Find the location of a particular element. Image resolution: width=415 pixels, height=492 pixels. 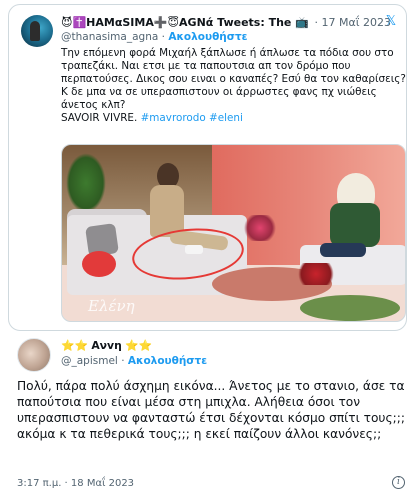

reply-author-handle: @_apismel is located at coordinates (89, 361).